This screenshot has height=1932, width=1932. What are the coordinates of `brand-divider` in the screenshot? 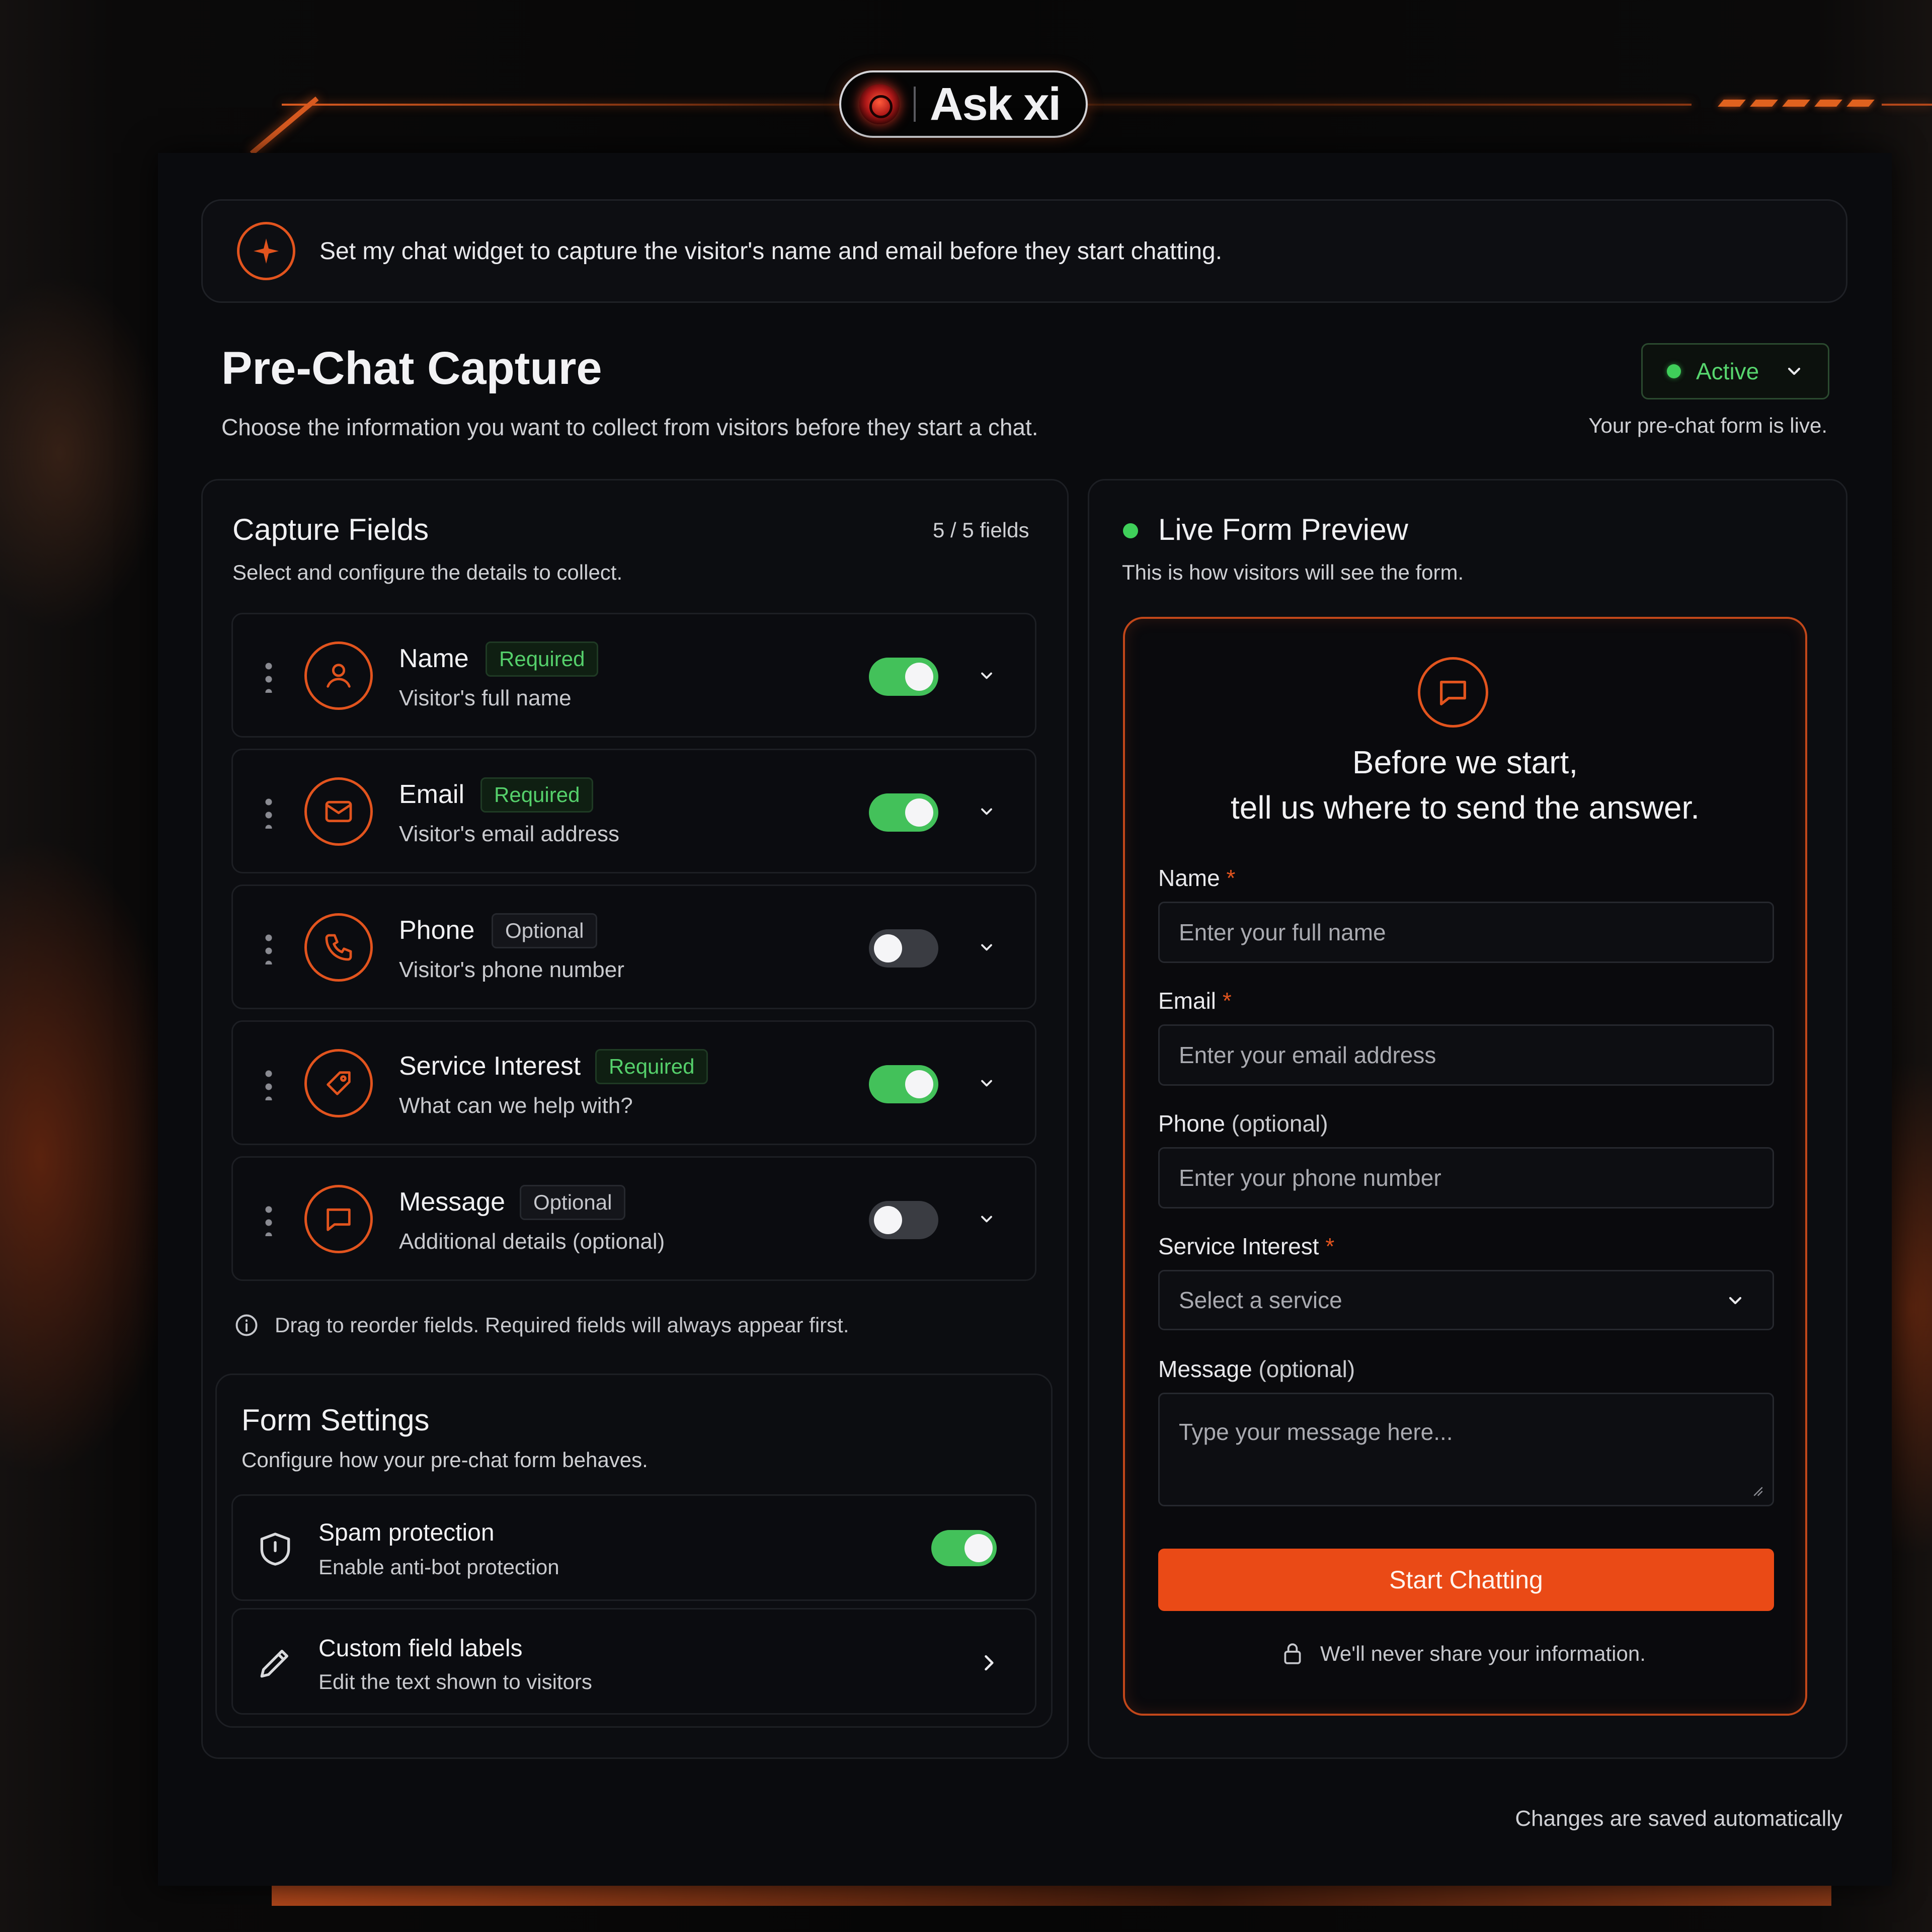 It's located at (915, 105).